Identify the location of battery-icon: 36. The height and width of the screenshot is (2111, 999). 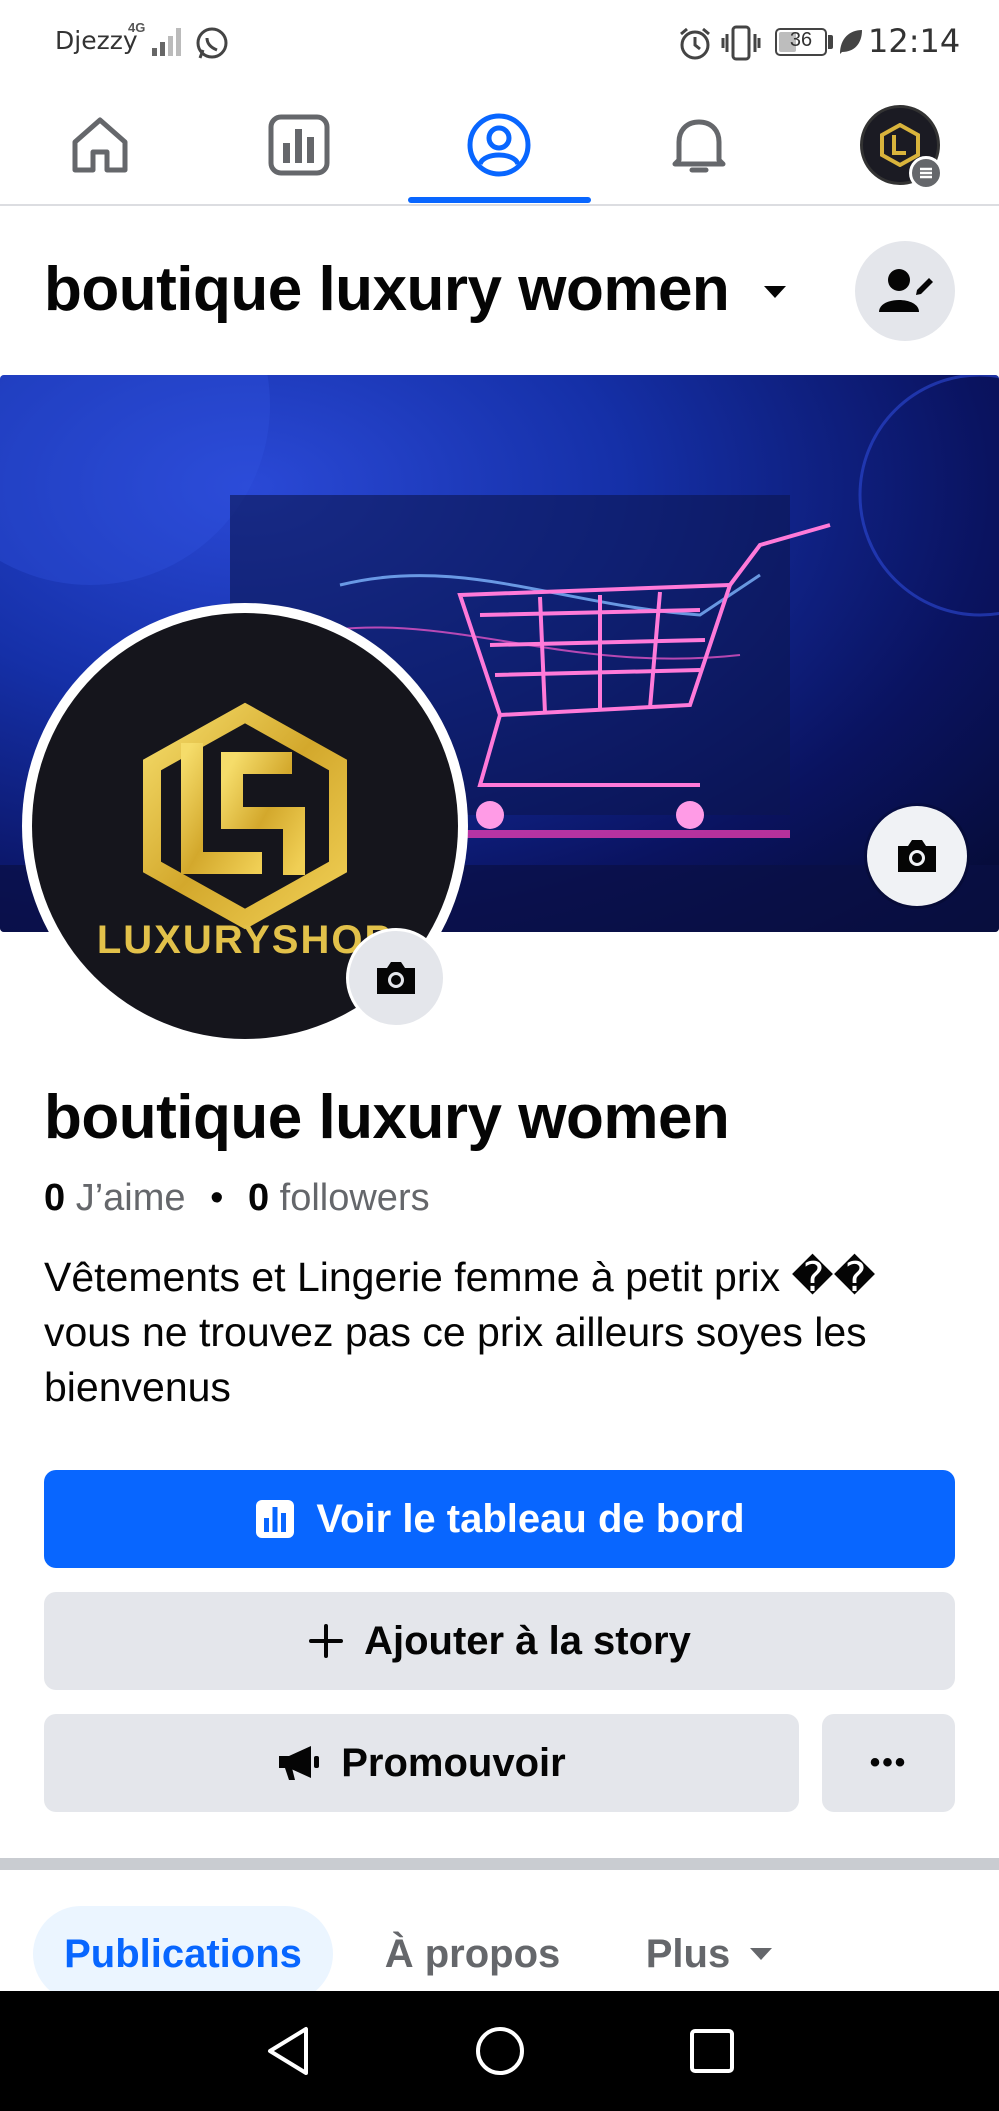
(801, 42).